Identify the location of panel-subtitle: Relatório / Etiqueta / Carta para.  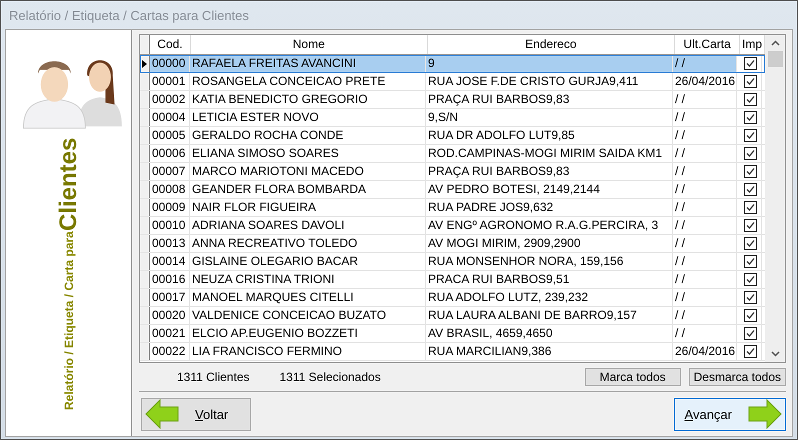
(69, 320).